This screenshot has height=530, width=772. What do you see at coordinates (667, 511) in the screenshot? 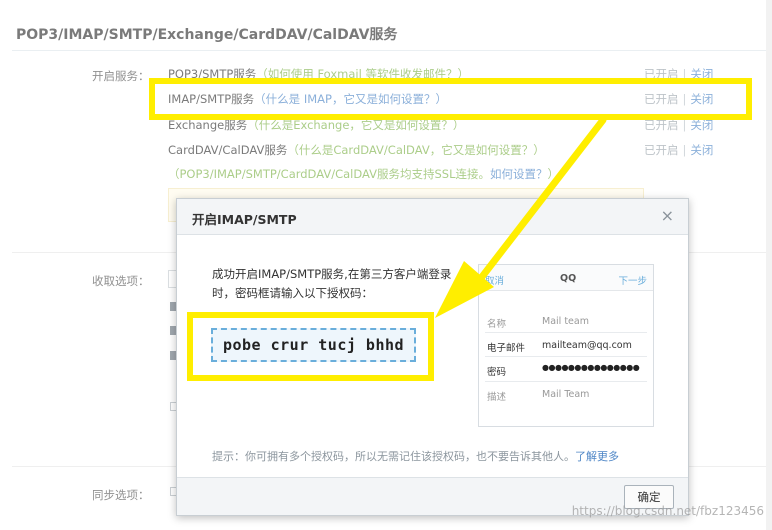
I see `watermark: https://blog.csdn.net/fbz123456` at bounding box center [667, 511].